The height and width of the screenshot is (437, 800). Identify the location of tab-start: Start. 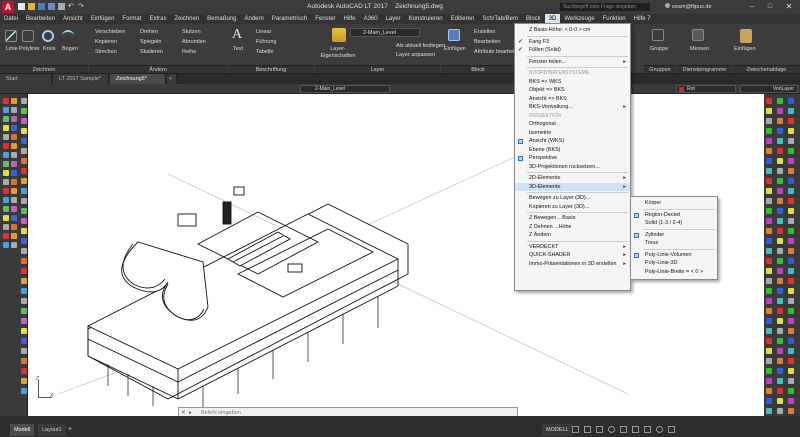
(26, 79).